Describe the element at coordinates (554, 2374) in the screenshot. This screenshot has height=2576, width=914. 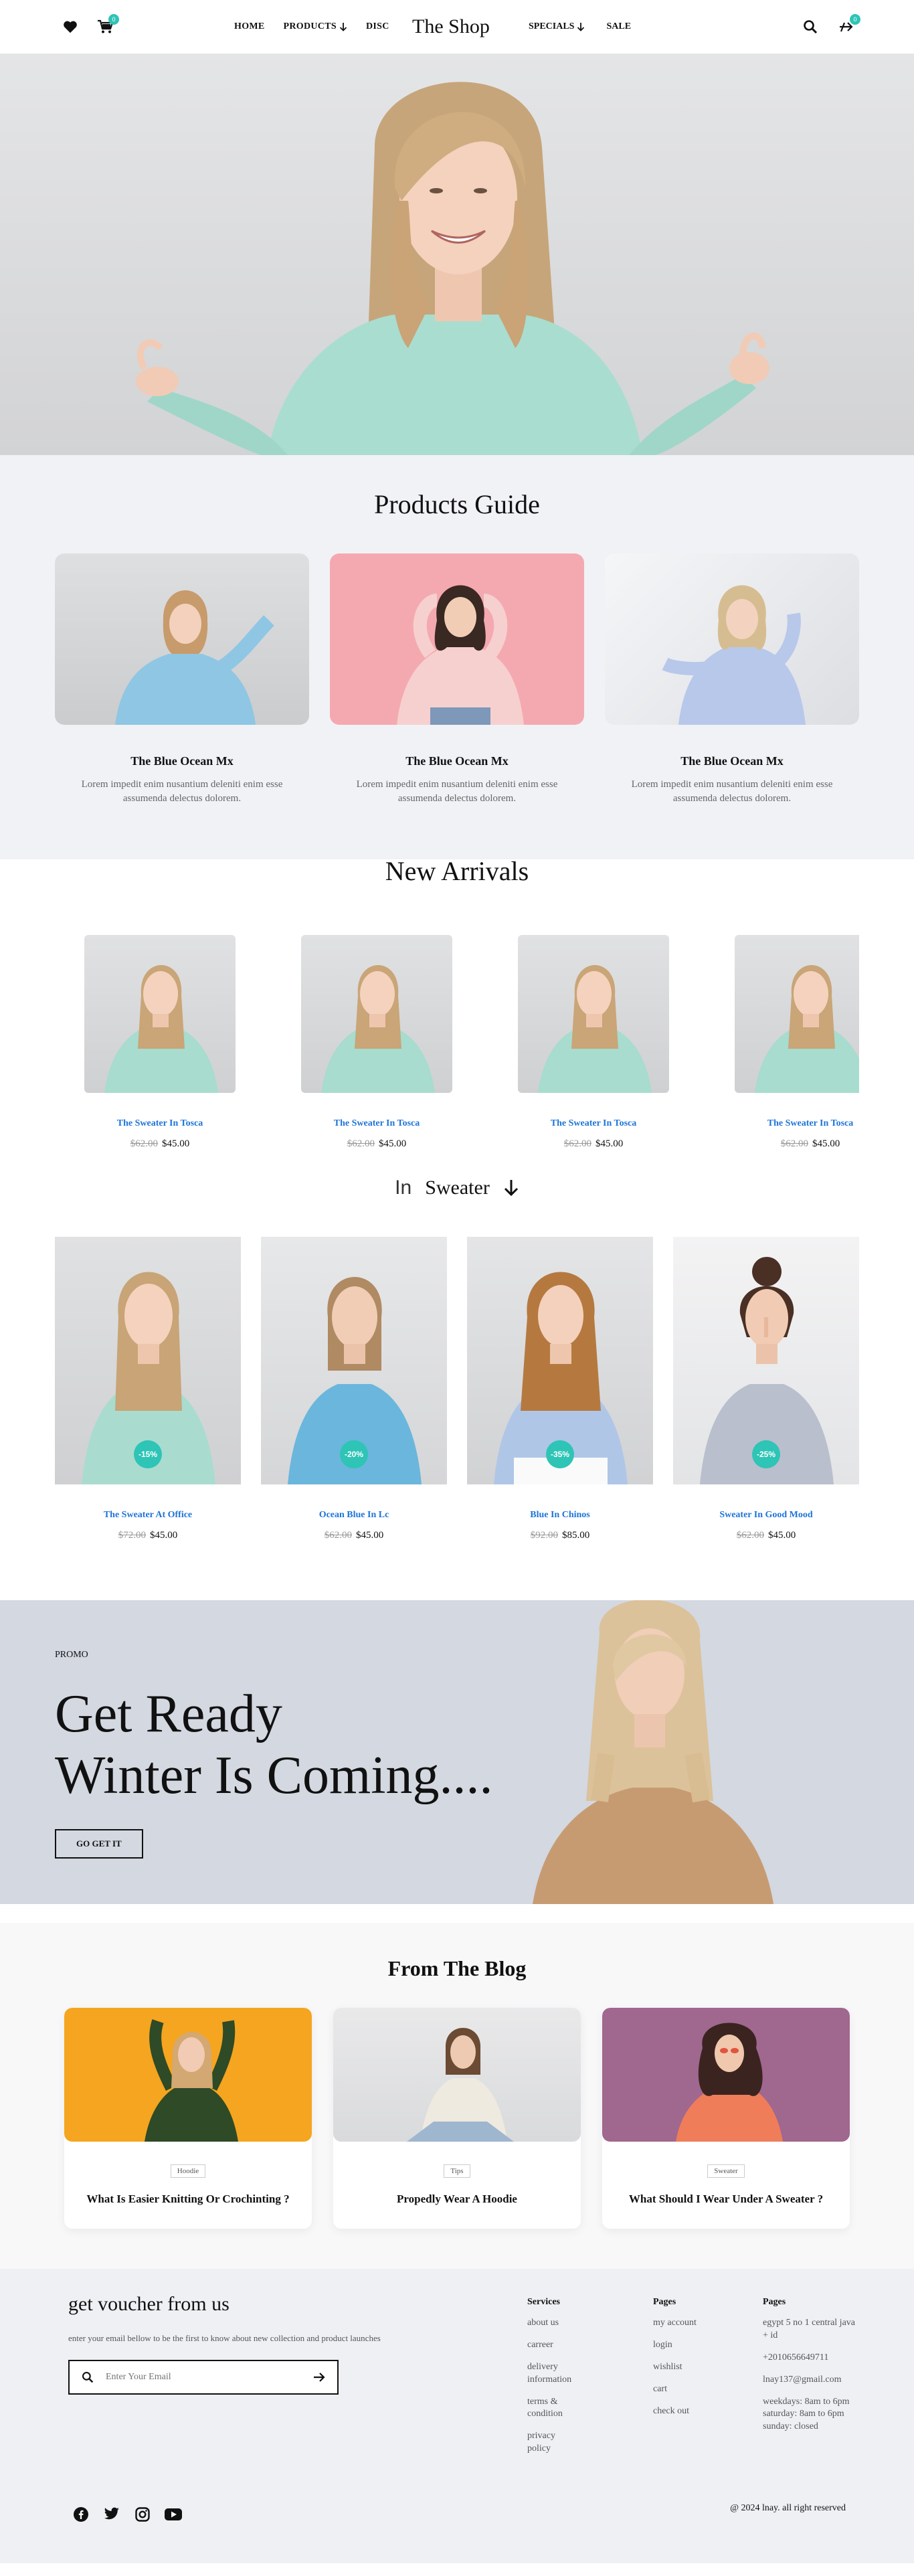
I see `footer-link: delivery information` at that location.